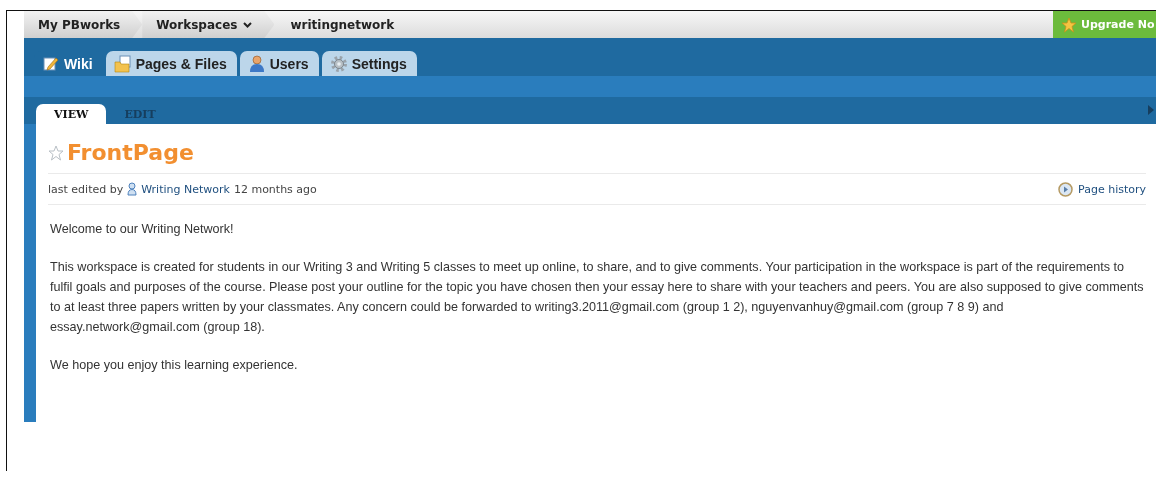 Image resolution: width=1156 pixels, height=481 pixels. What do you see at coordinates (86, 189) in the screenshot?
I see `edited-label: last edited by` at bounding box center [86, 189].